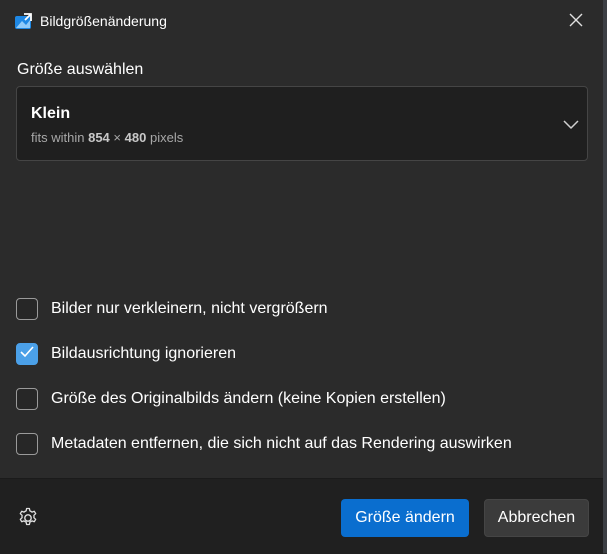 The width and height of the screenshot is (607, 554). I want to click on option-shrink-only: Bilder nur verkleinern, nicht vergrößern, so click(172, 309).